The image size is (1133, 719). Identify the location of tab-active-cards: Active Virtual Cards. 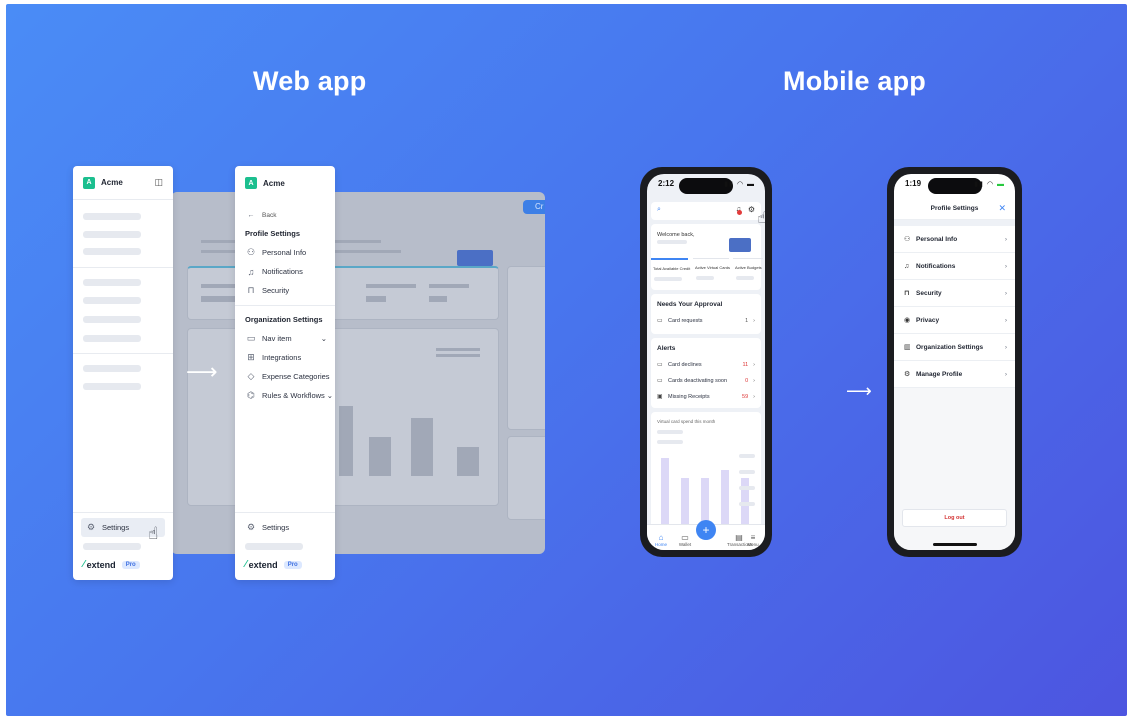
(711, 264).